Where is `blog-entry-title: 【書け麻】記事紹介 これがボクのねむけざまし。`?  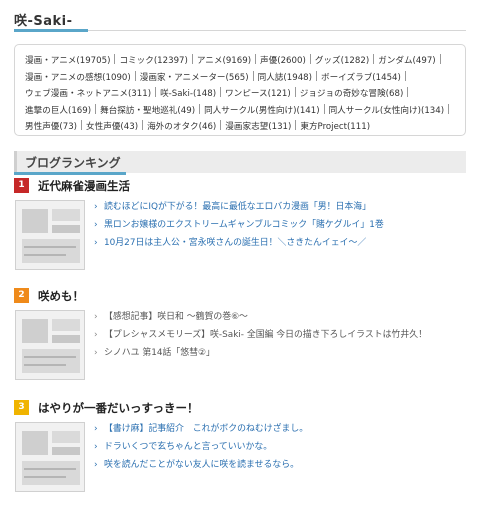
blog-entry-title: 【書け麻】記事紹介 これがボクのねむけざまし。 is located at coordinates (206, 429).